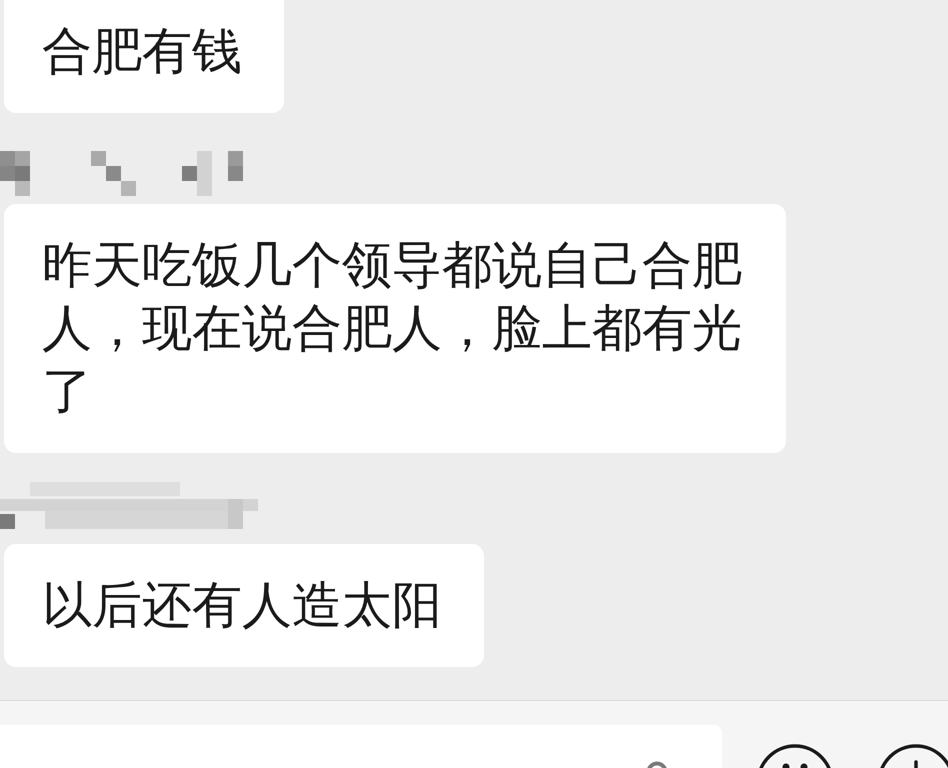 This screenshot has height=768, width=948. Describe the element at coordinates (244, 605) in the screenshot. I see `message-bubble: 以后还有人造太阳` at that location.